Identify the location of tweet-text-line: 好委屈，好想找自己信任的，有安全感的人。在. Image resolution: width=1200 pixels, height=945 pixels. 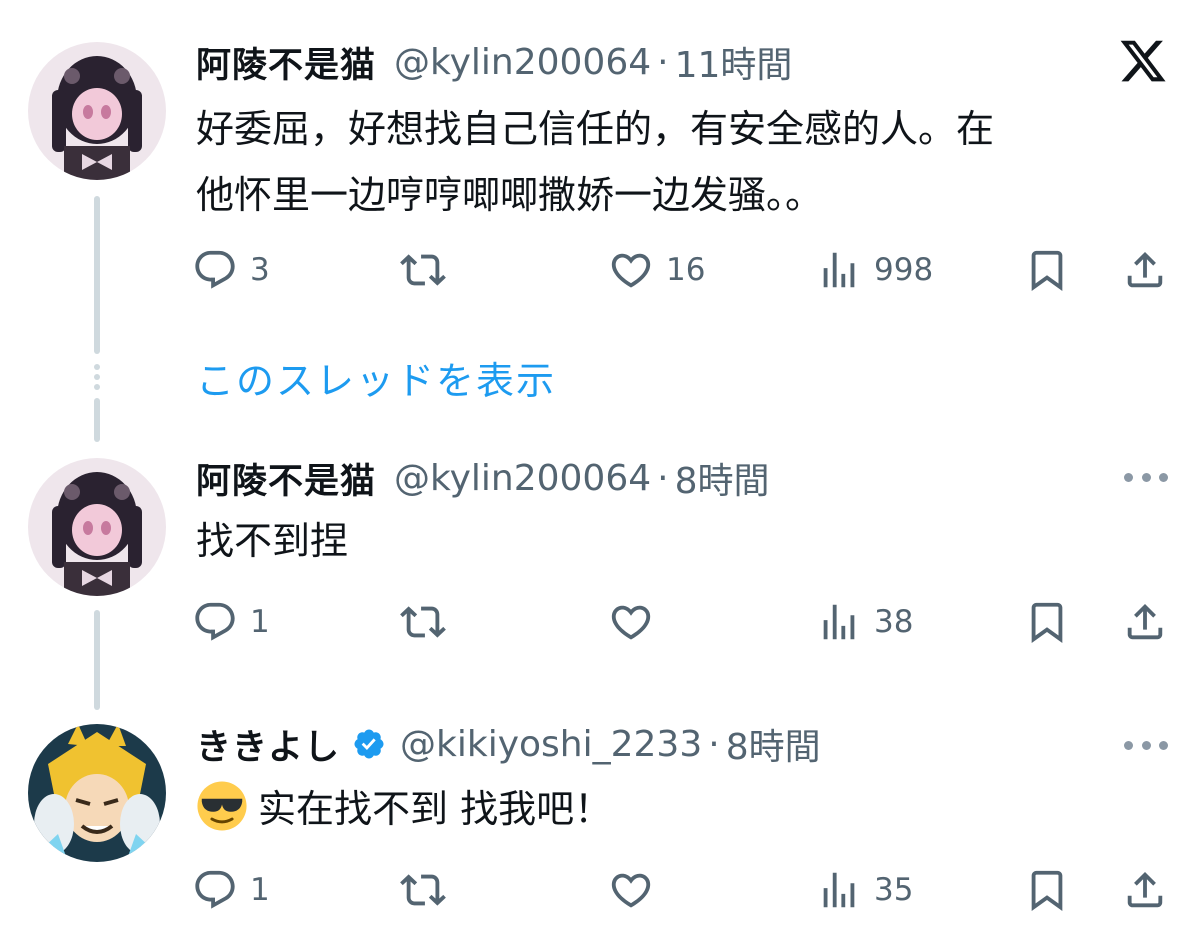
(595, 129).